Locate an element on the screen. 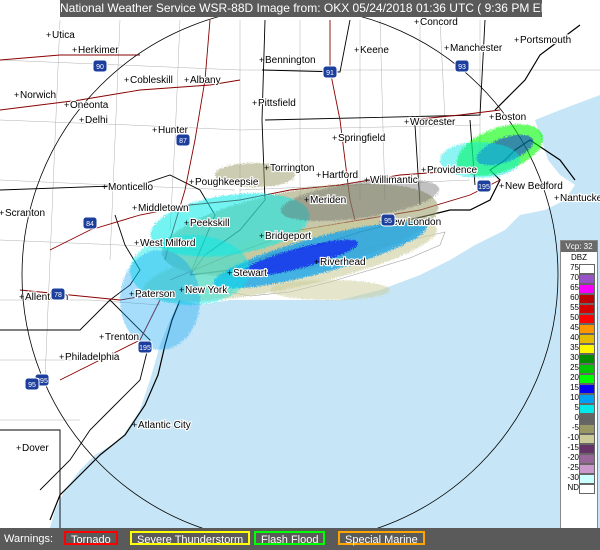 Image resolution: width=600 pixels, height=550 pixels. city-label: Riverhead is located at coordinates (343, 262).